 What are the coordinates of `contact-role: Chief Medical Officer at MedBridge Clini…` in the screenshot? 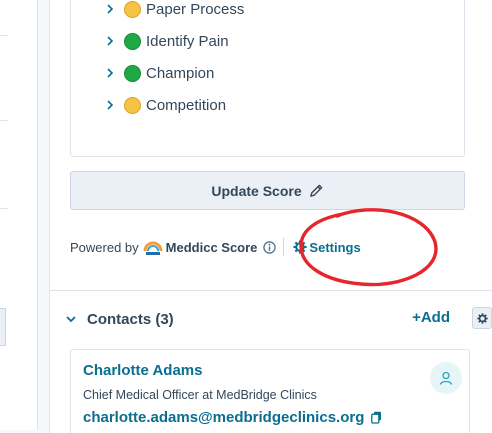 It's located at (200, 395).